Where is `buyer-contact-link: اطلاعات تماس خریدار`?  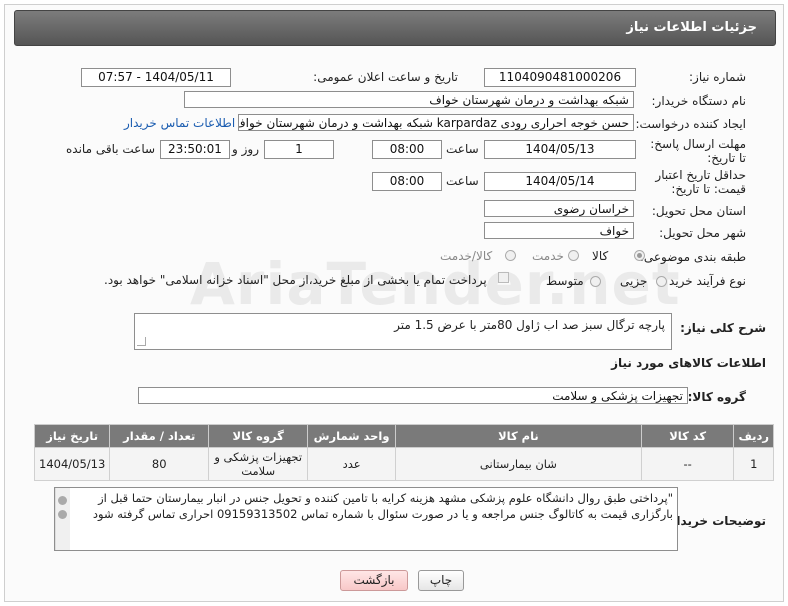
buyer-contact-link: اطلاعات تماس خریدار is located at coordinates (179, 123).